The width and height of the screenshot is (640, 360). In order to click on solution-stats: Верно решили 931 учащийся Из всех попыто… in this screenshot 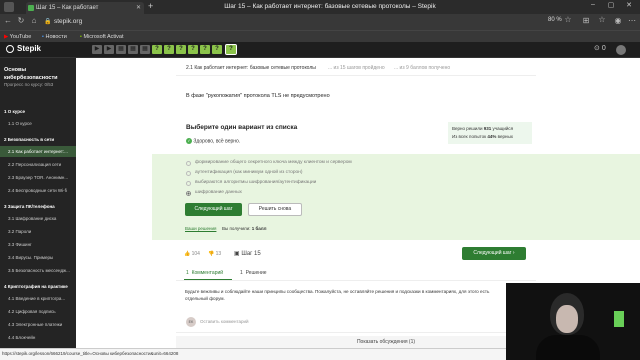, I will do `click(490, 133)`.